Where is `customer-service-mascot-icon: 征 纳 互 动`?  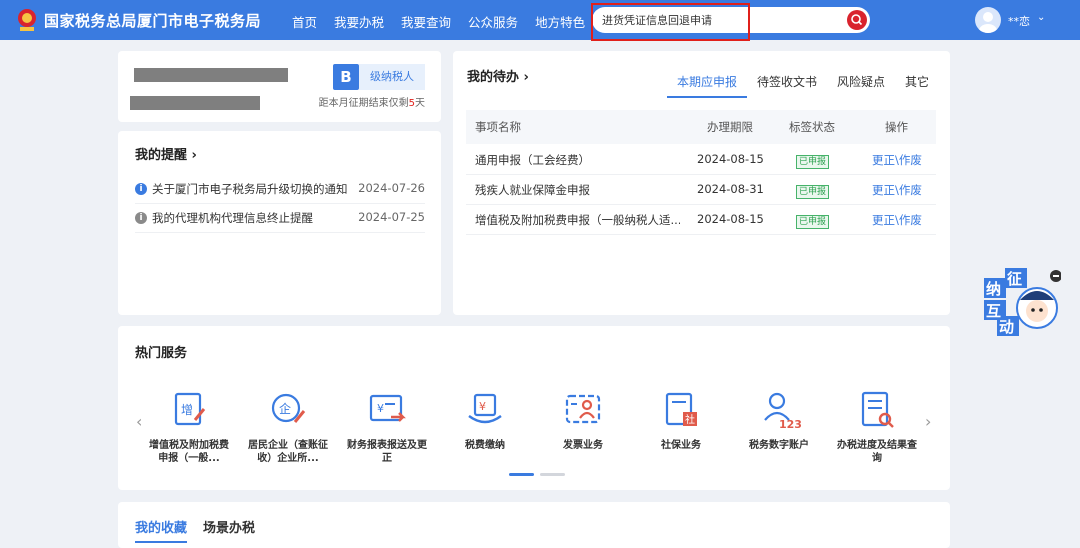
customer-service-mascot-icon: 征 纳 互 动 is located at coordinates (1022, 302).